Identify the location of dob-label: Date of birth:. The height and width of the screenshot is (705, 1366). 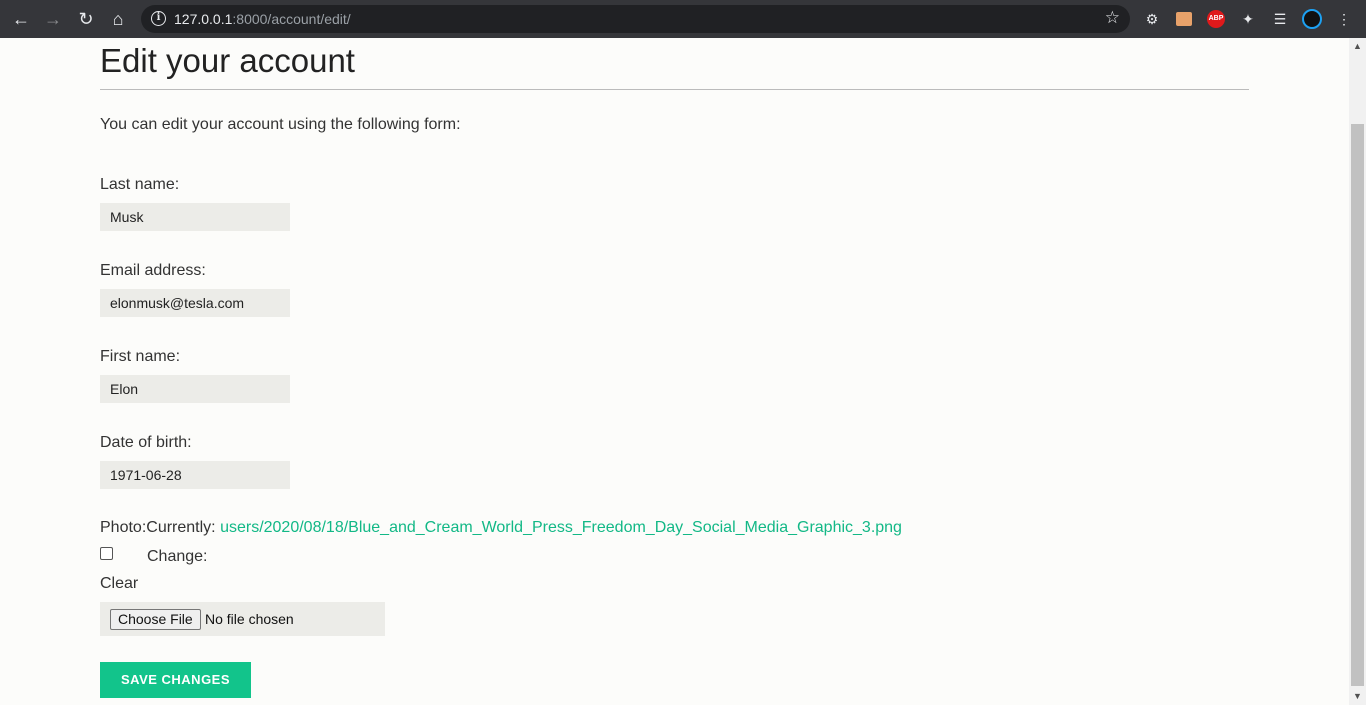
(146, 442).